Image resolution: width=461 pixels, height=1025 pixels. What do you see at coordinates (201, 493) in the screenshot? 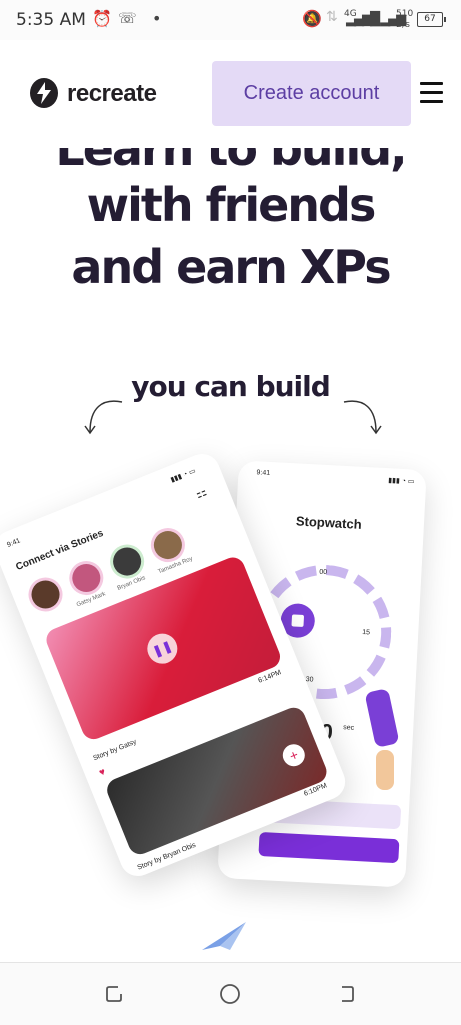
I see `grid-icon: ⚏` at bounding box center [201, 493].